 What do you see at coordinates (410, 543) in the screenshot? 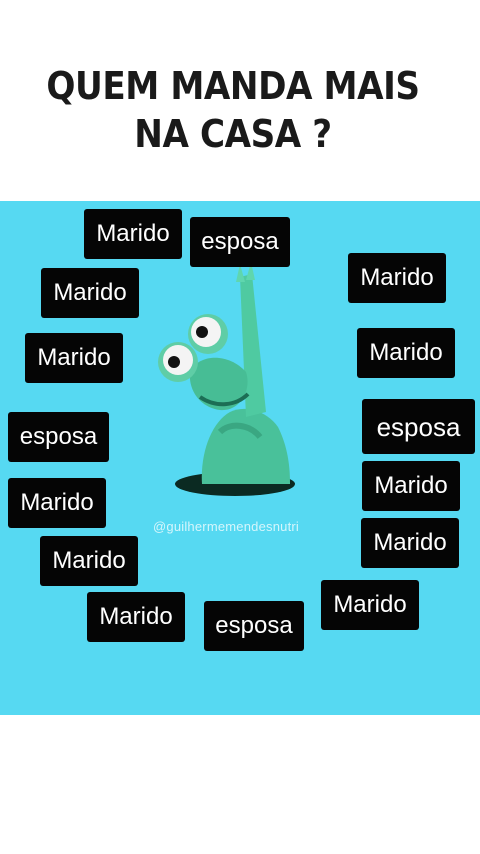
I see `label-marido-8: Marido` at bounding box center [410, 543].